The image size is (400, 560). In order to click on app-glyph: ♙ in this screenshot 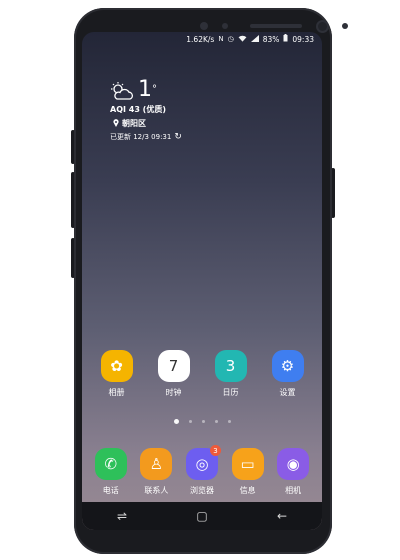, I will do `click(156, 464)`.